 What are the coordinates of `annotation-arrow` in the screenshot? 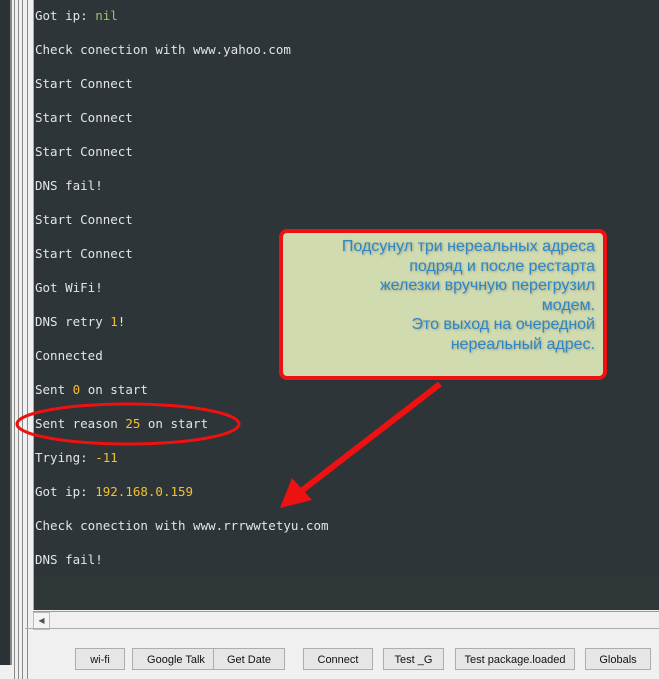 It's located at (370, 438).